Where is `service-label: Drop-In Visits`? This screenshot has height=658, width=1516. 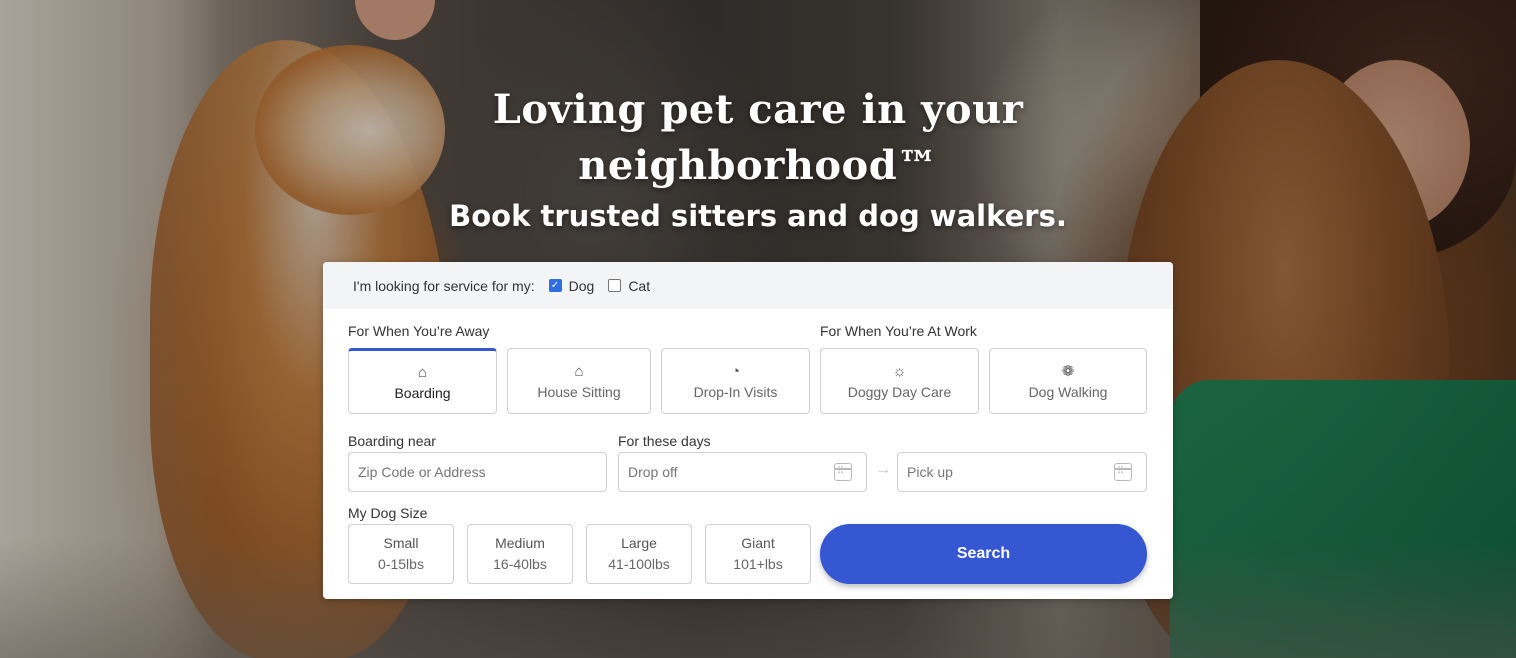 service-label: Drop-In Visits is located at coordinates (735, 391).